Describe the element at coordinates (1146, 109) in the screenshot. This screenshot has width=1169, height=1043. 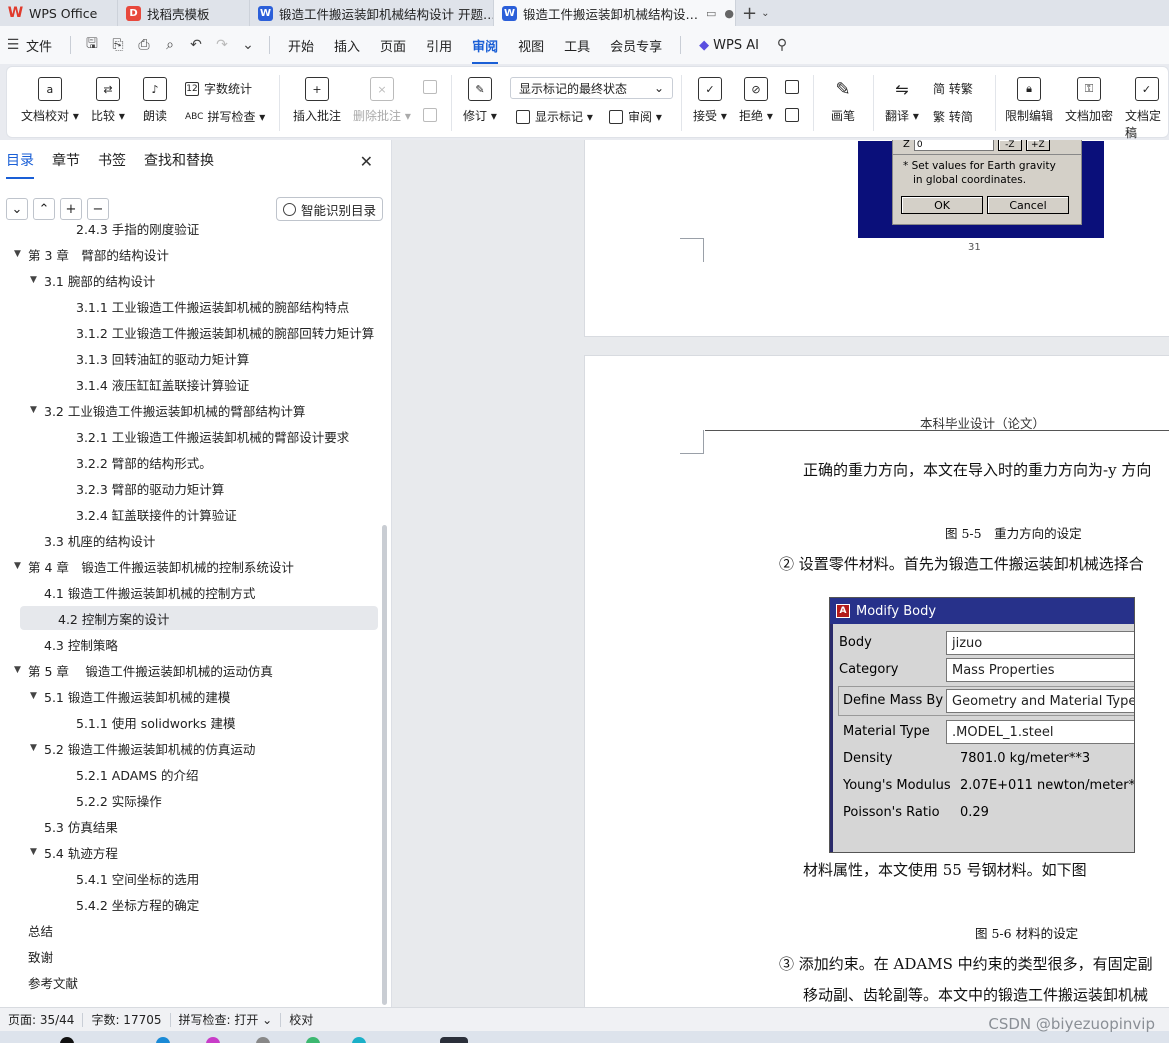
I see `finalize-button: ✓ 文档定稿` at that location.